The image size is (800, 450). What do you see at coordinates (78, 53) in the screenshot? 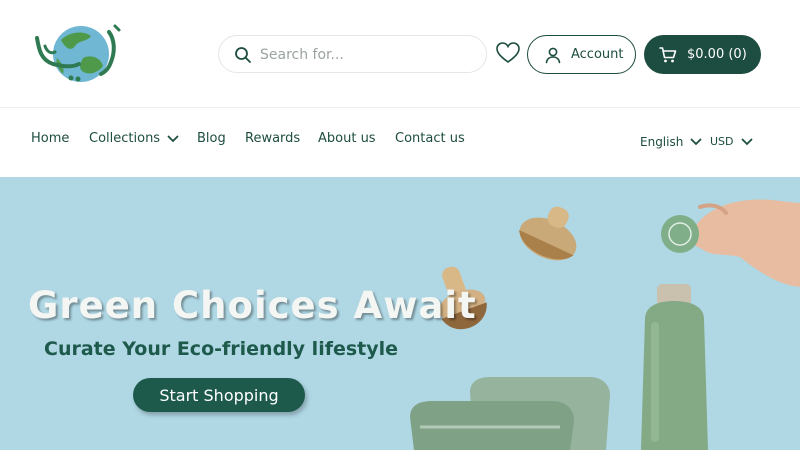
I see `site-logo` at bounding box center [78, 53].